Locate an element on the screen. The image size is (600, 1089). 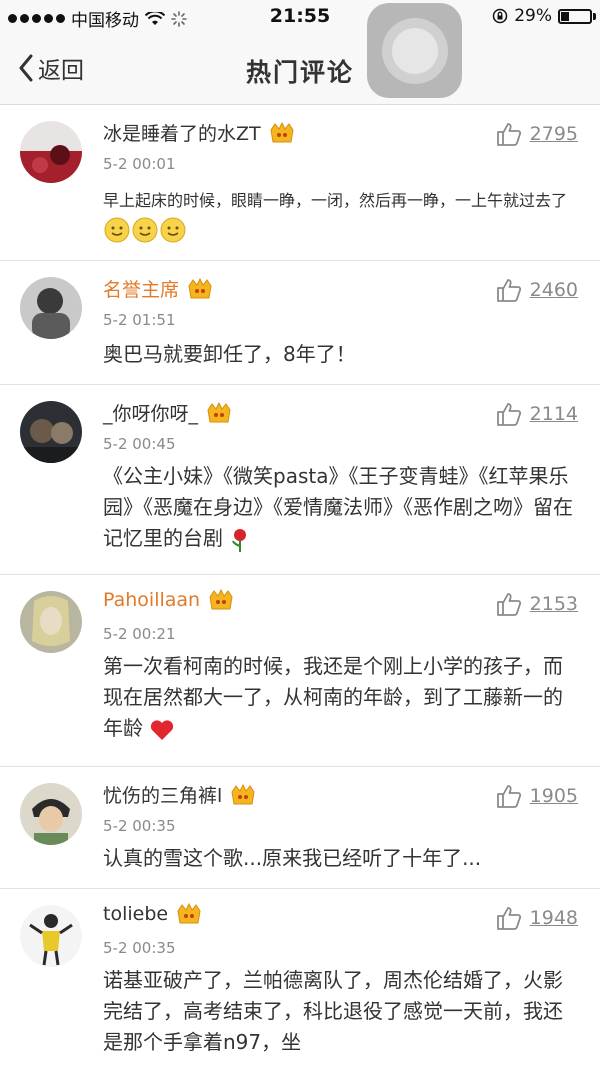
comment-time: 5-2 00:01 is located at coordinates (139, 164).